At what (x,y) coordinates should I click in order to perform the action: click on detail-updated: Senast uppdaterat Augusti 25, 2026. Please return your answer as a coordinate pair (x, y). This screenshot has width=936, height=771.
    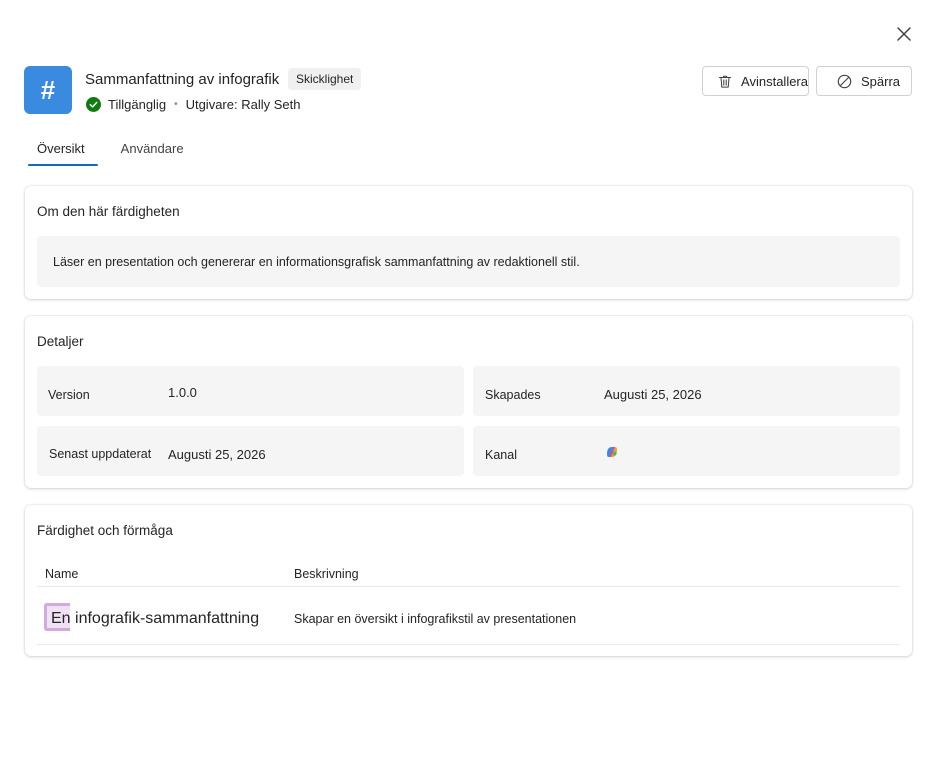
    Looking at the image, I should click on (250, 451).